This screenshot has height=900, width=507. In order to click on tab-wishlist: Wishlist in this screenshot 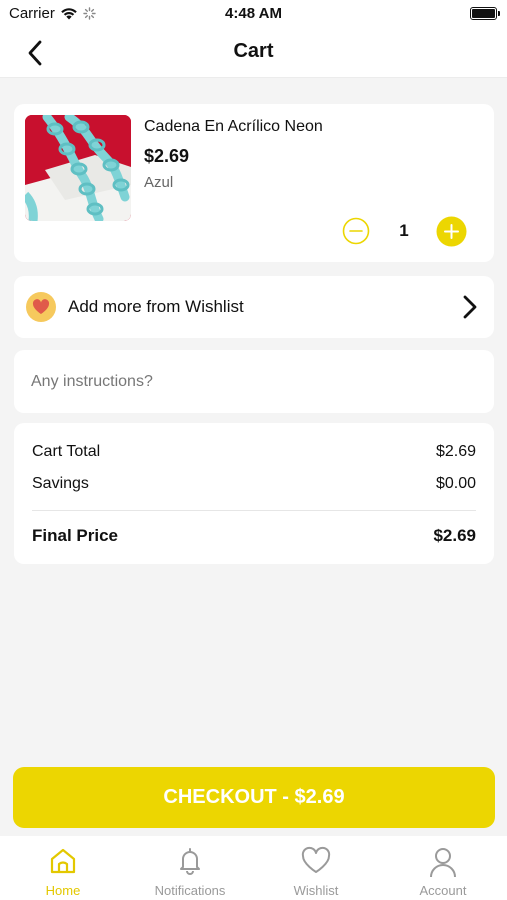, I will do `click(316, 868)`.